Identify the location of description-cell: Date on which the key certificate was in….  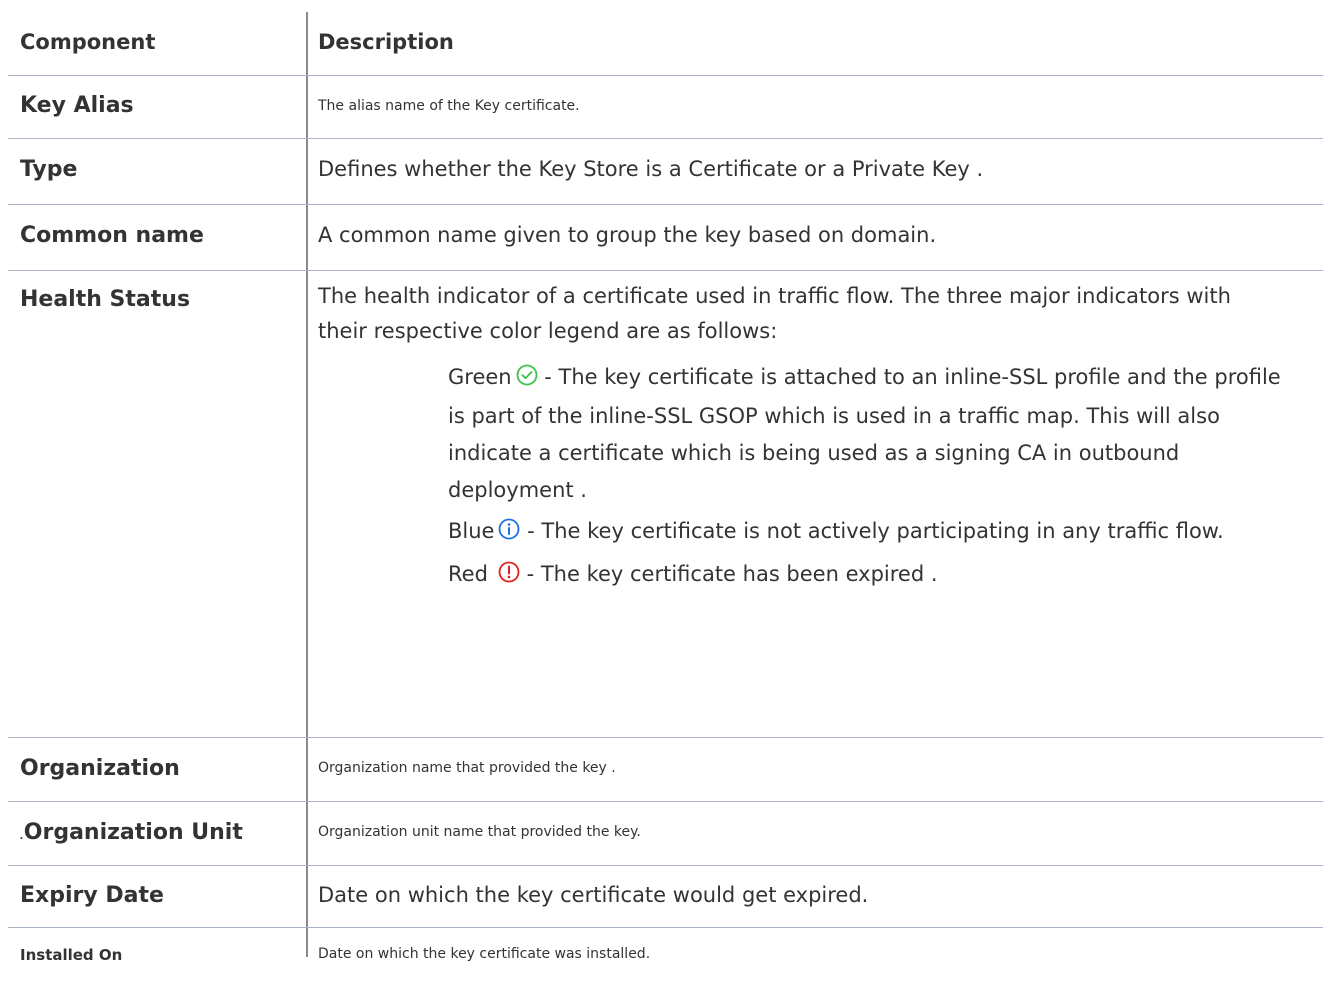
(484, 954).